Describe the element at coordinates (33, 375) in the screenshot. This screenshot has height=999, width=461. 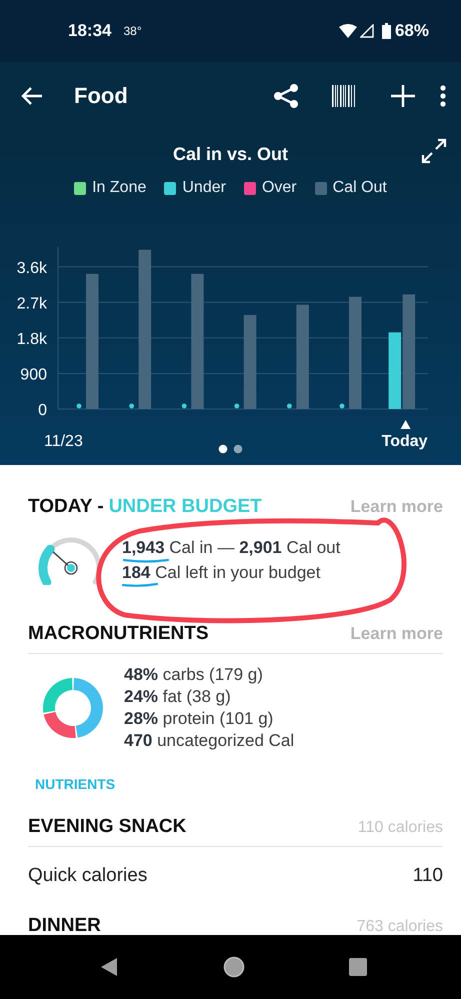
I see `y-axis-label: 900` at that location.